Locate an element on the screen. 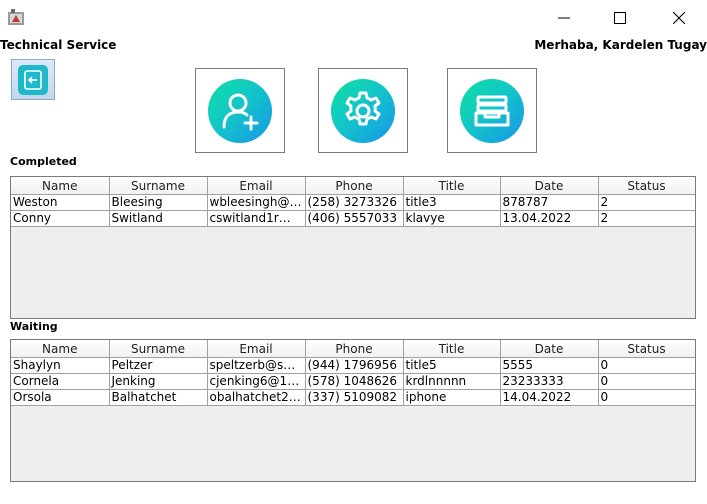 The image size is (707, 504). cell-date: 878787 is located at coordinates (549, 202).